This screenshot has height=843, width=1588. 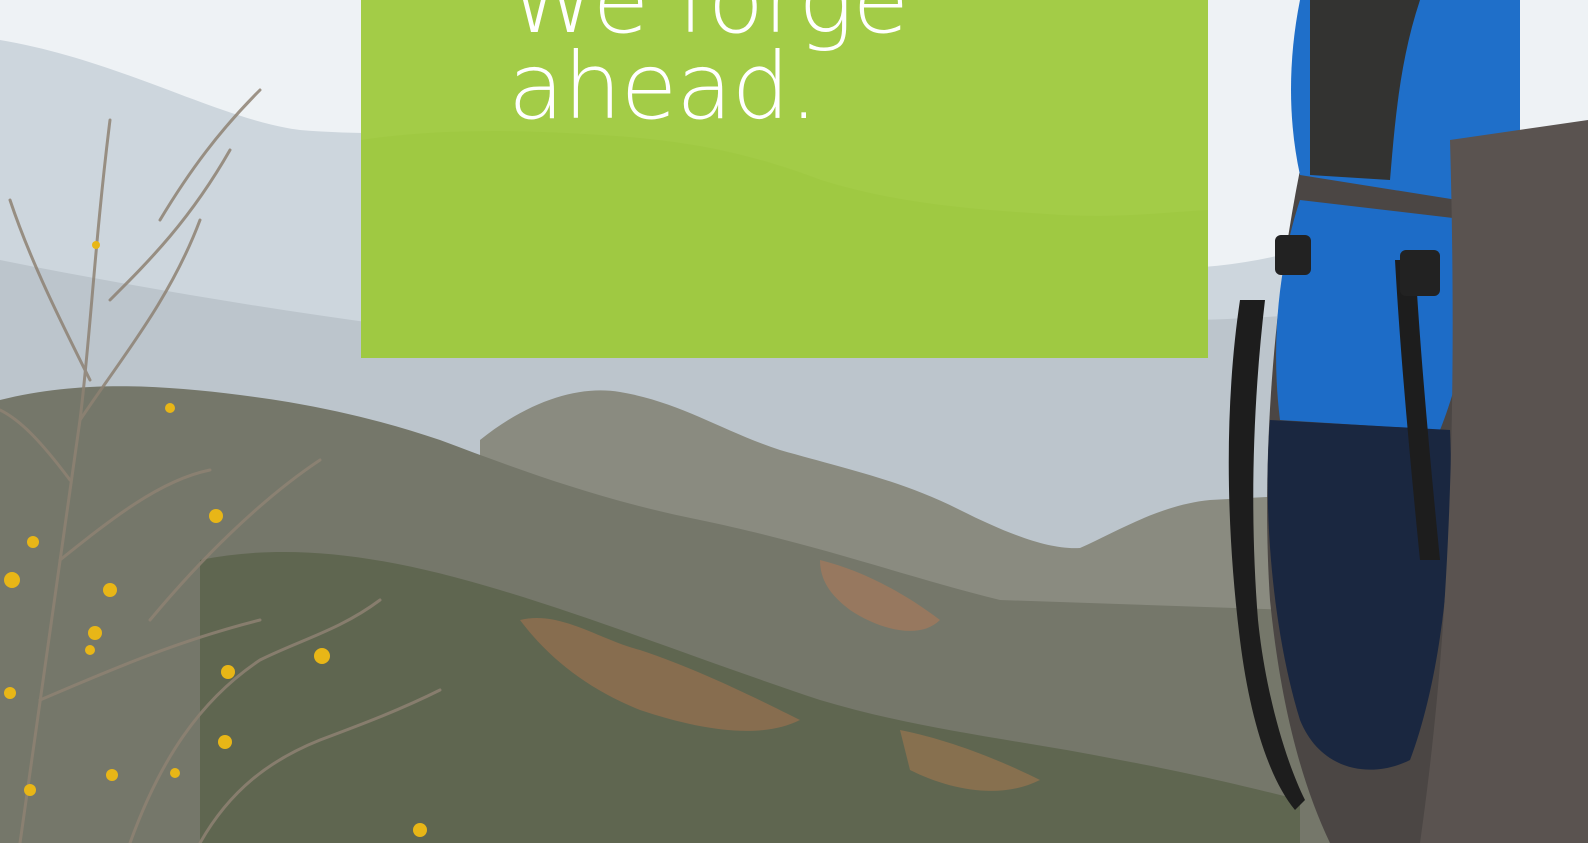 I want to click on headline-line-2: ahead., so click(x=663, y=86).